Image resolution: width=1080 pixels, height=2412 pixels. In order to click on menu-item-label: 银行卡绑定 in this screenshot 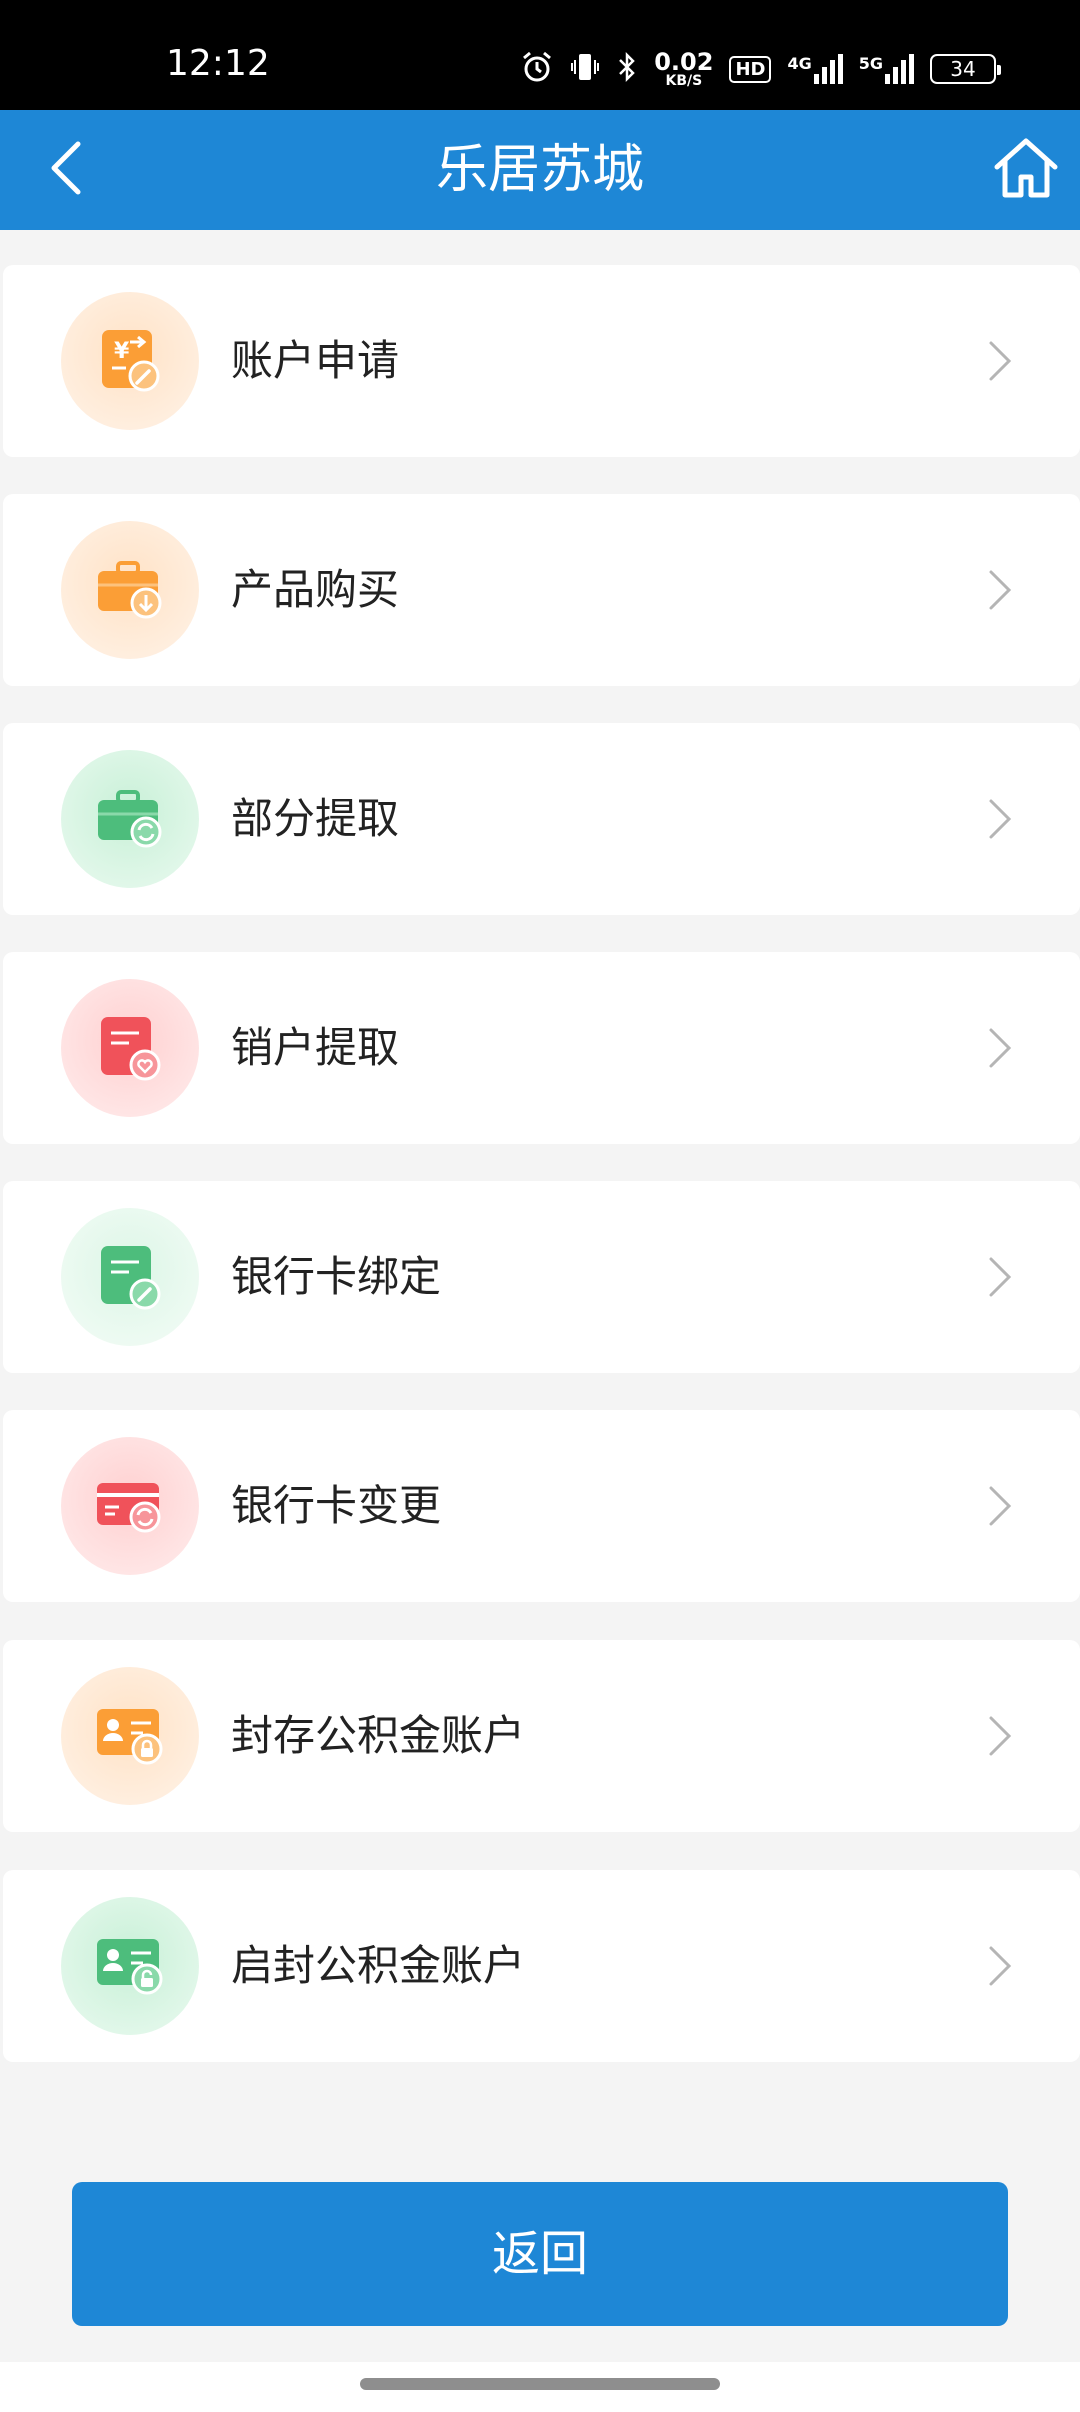, I will do `click(336, 1276)`.